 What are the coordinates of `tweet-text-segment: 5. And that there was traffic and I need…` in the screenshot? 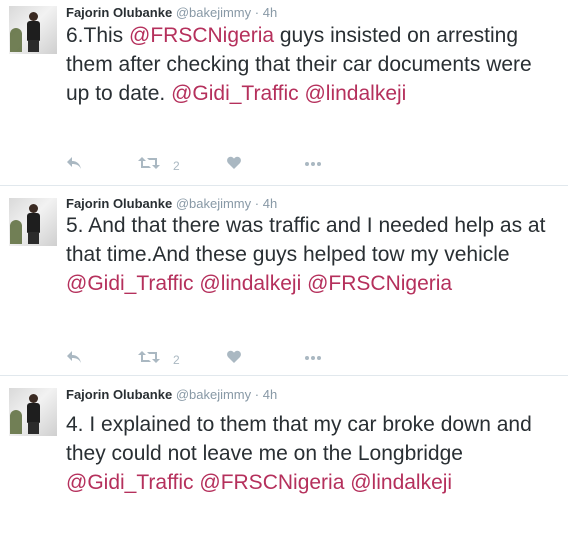 It's located at (306, 240).